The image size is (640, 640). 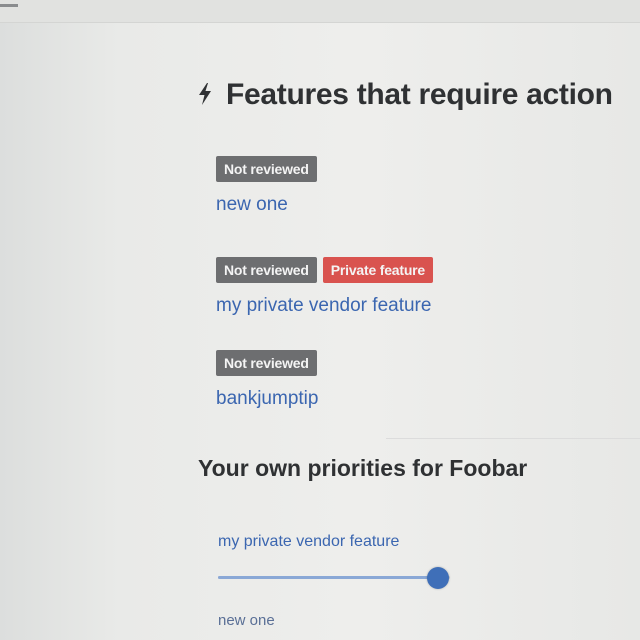 I want to click on priority-label-my-private-vendor-feature: my private vendor feature, so click(x=309, y=541).